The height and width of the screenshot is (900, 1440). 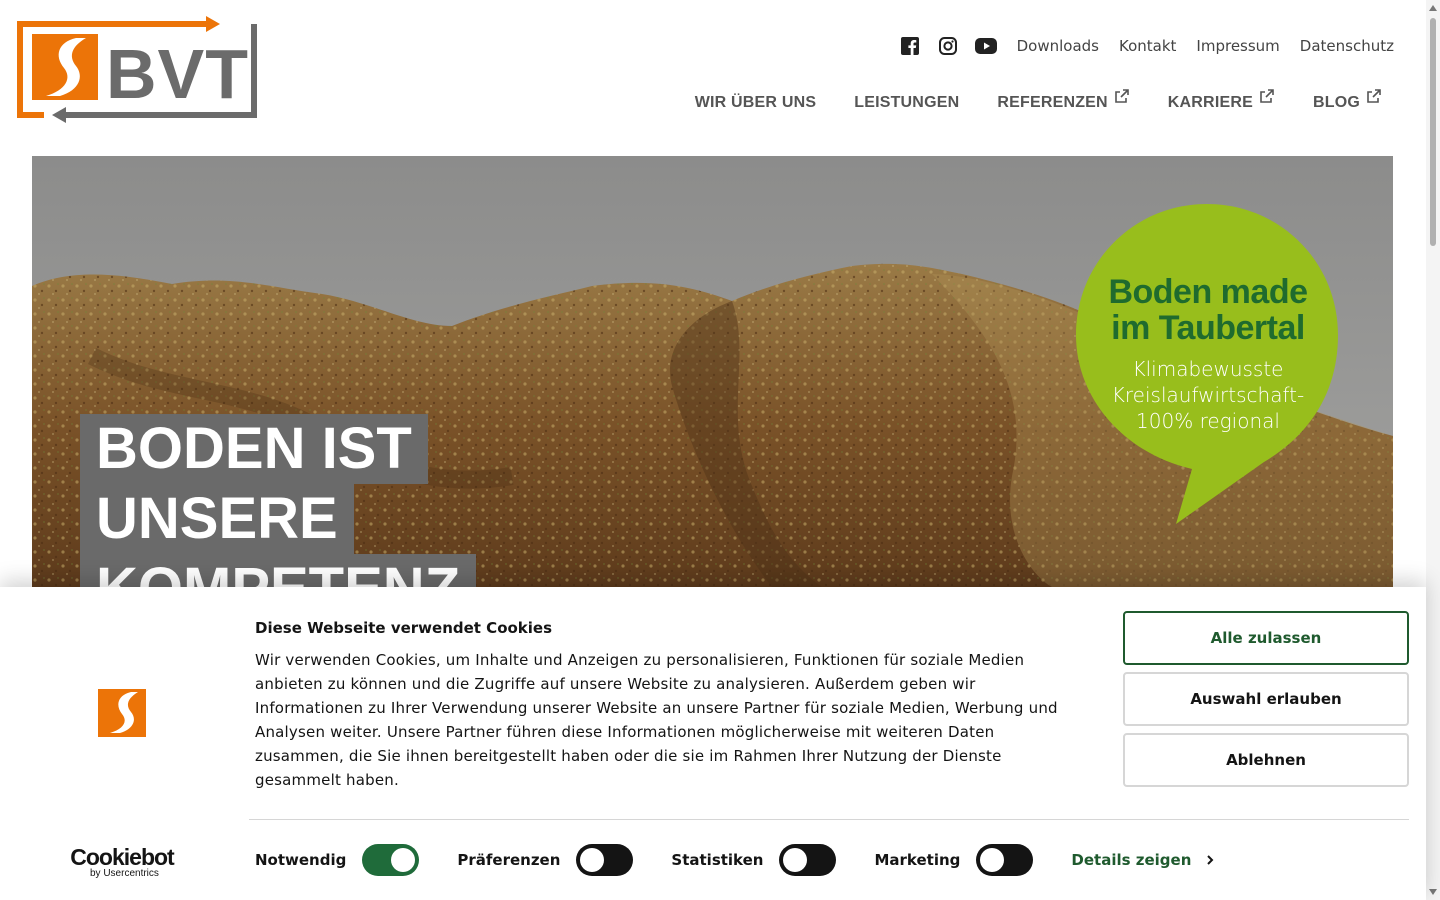 I want to click on cookie-title: Diese Webseite verwendet Cookies, so click(x=404, y=628).